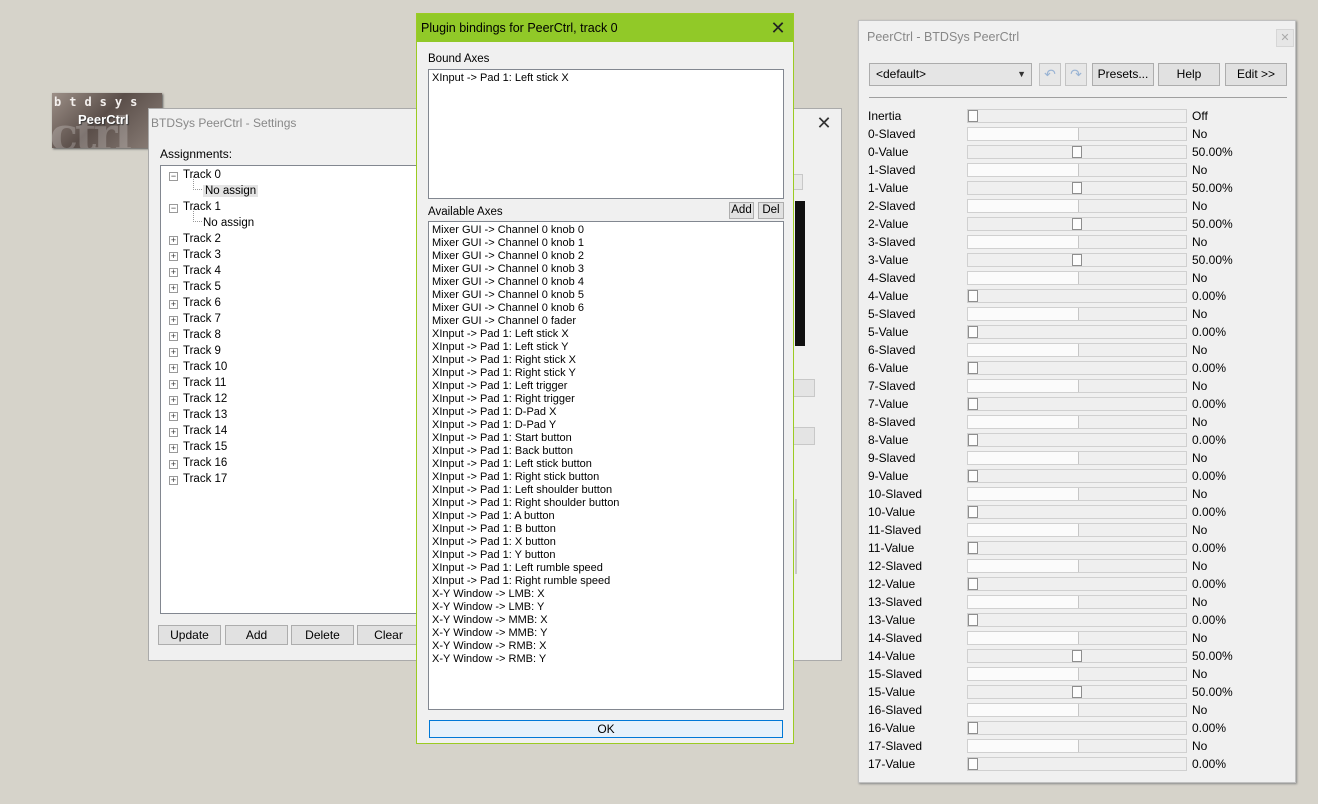 The height and width of the screenshot is (804, 1318). I want to click on available-axis-item: XInput -> Pad 1: Left trigger, so click(606, 386).